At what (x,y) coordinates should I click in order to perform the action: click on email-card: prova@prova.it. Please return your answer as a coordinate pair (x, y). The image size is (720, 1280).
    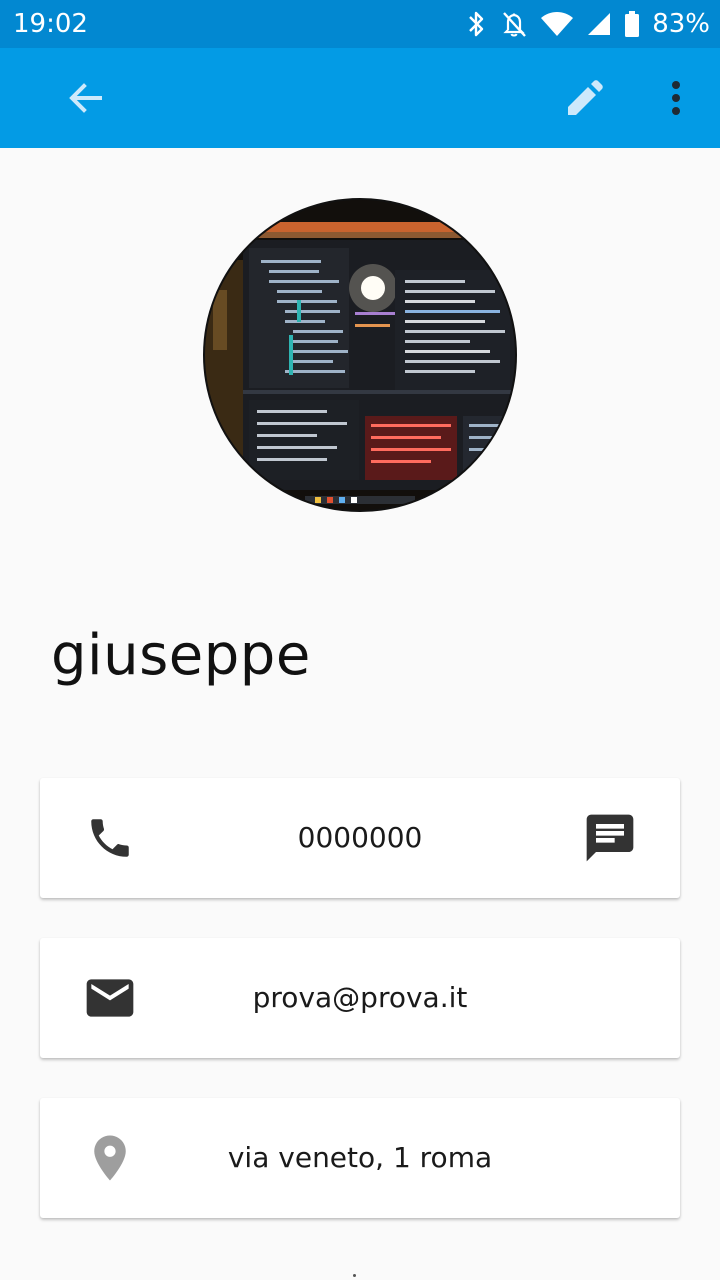
    Looking at the image, I should click on (360, 998).